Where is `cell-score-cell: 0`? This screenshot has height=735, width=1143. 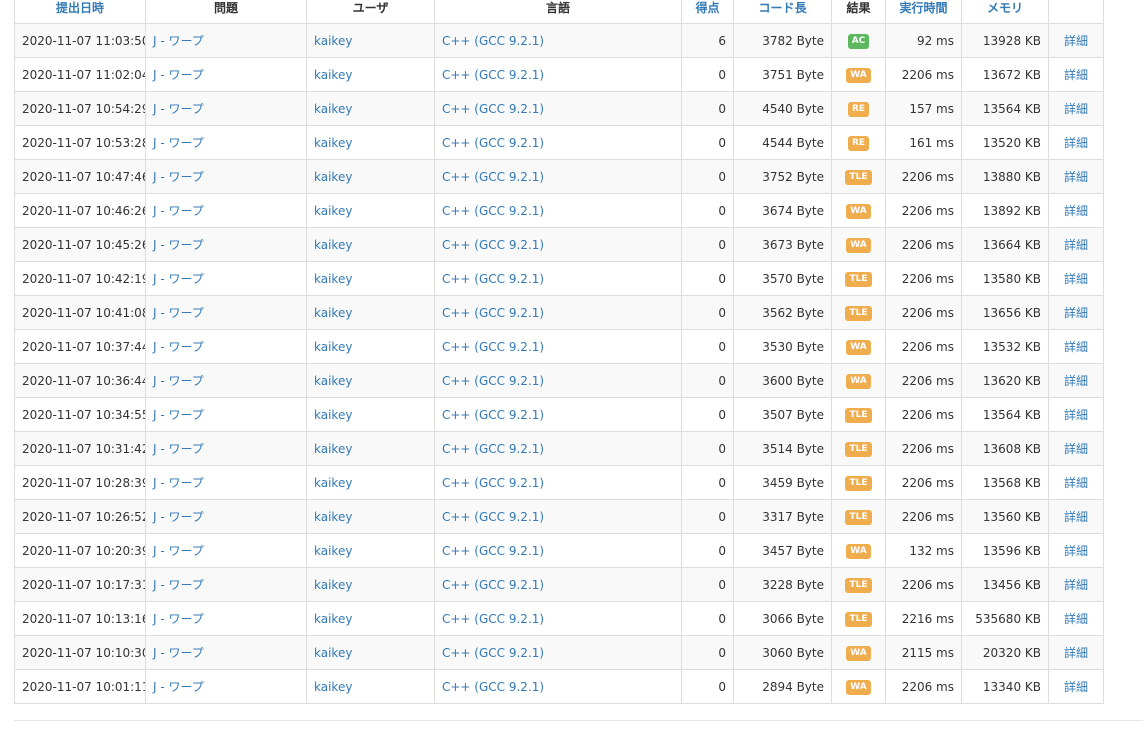
cell-score-cell: 0 is located at coordinates (707, 618).